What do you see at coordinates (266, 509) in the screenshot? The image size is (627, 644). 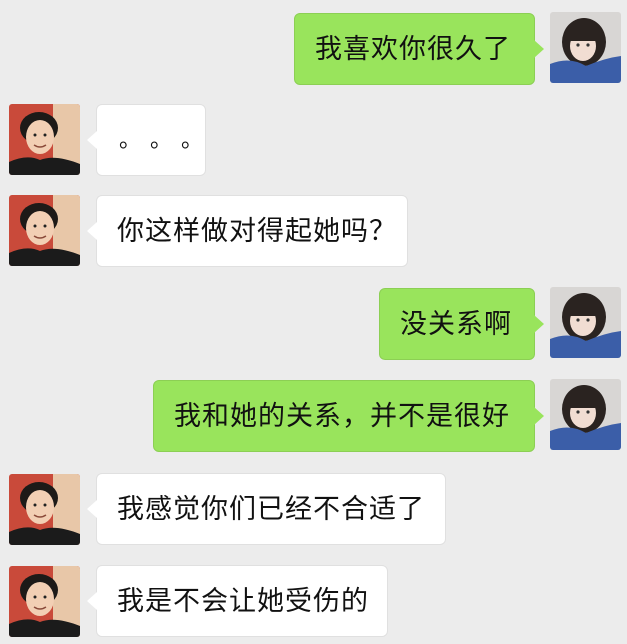 I see `chat-bubble-incoming: 我感觉你们已经不合适了` at bounding box center [266, 509].